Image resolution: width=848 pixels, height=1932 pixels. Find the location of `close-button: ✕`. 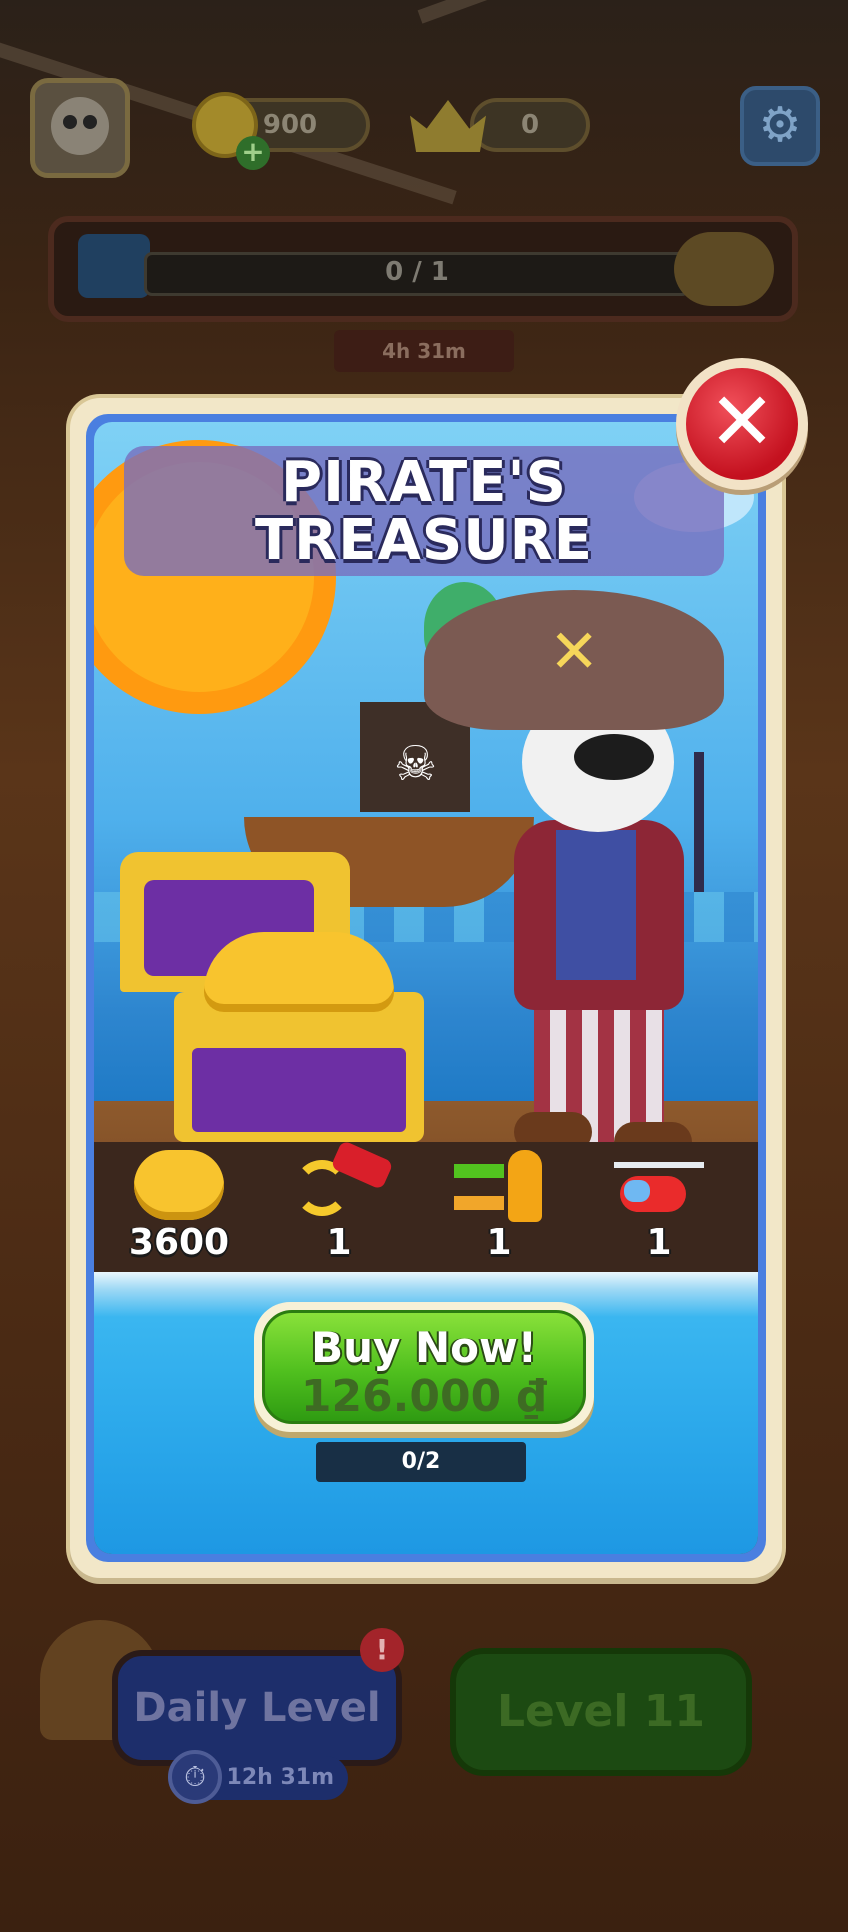

close-button: ✕ is located at coordinates (742, 424).